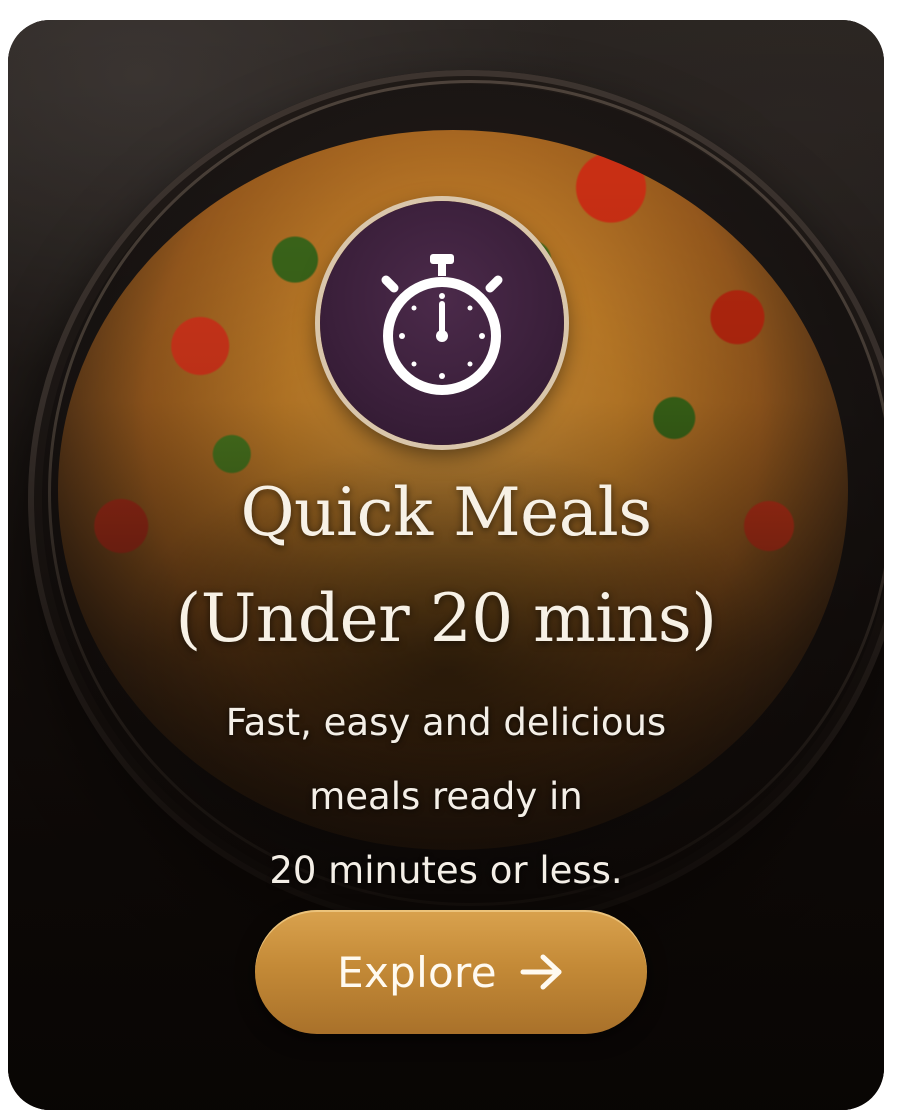  What do you see at coordinates (446, 870) in the screenshot?
I see `description-line: 20 minutes or less.` at bounding box center [446, 870].